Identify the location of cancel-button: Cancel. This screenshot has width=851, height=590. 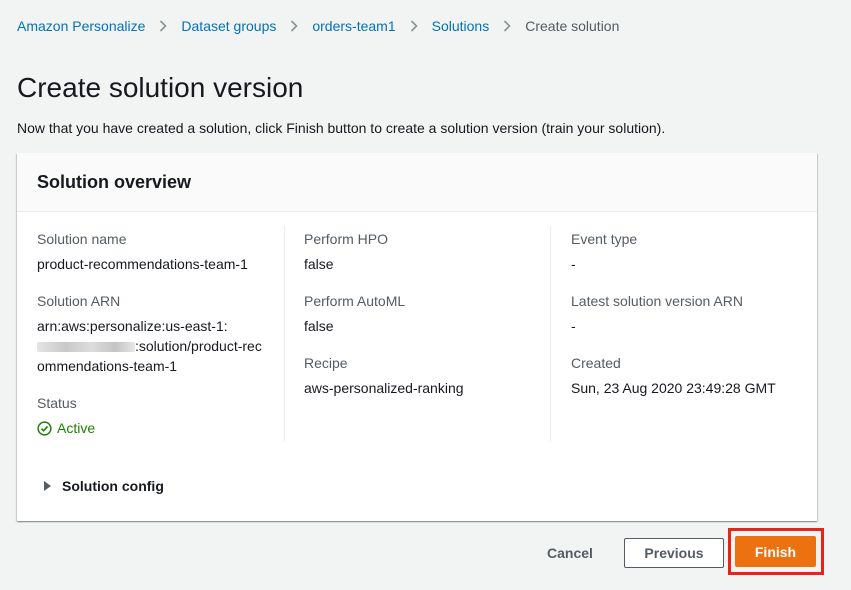
(570, 553).